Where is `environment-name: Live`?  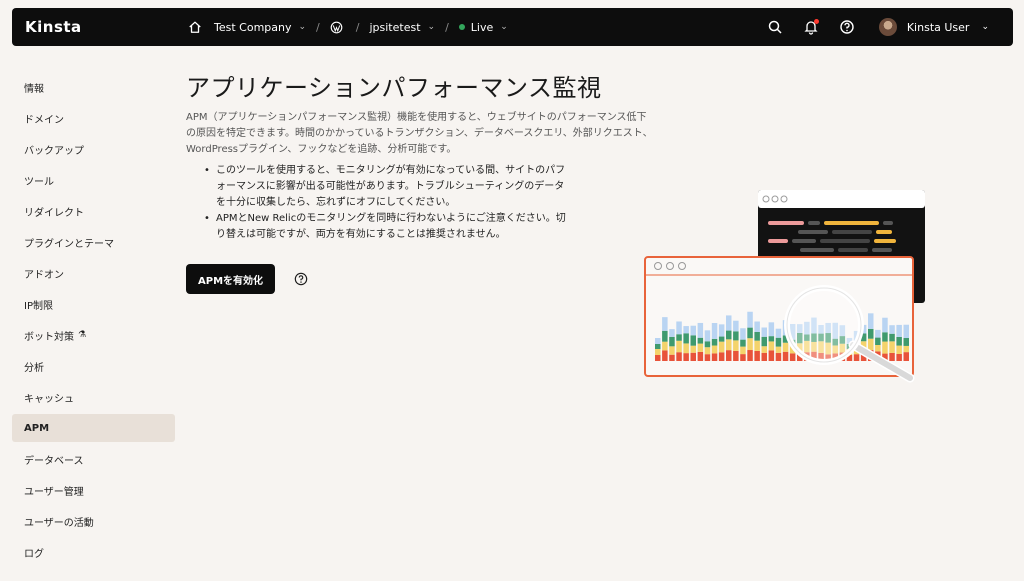
environment-name: Live is located at coordinates (482, 27).